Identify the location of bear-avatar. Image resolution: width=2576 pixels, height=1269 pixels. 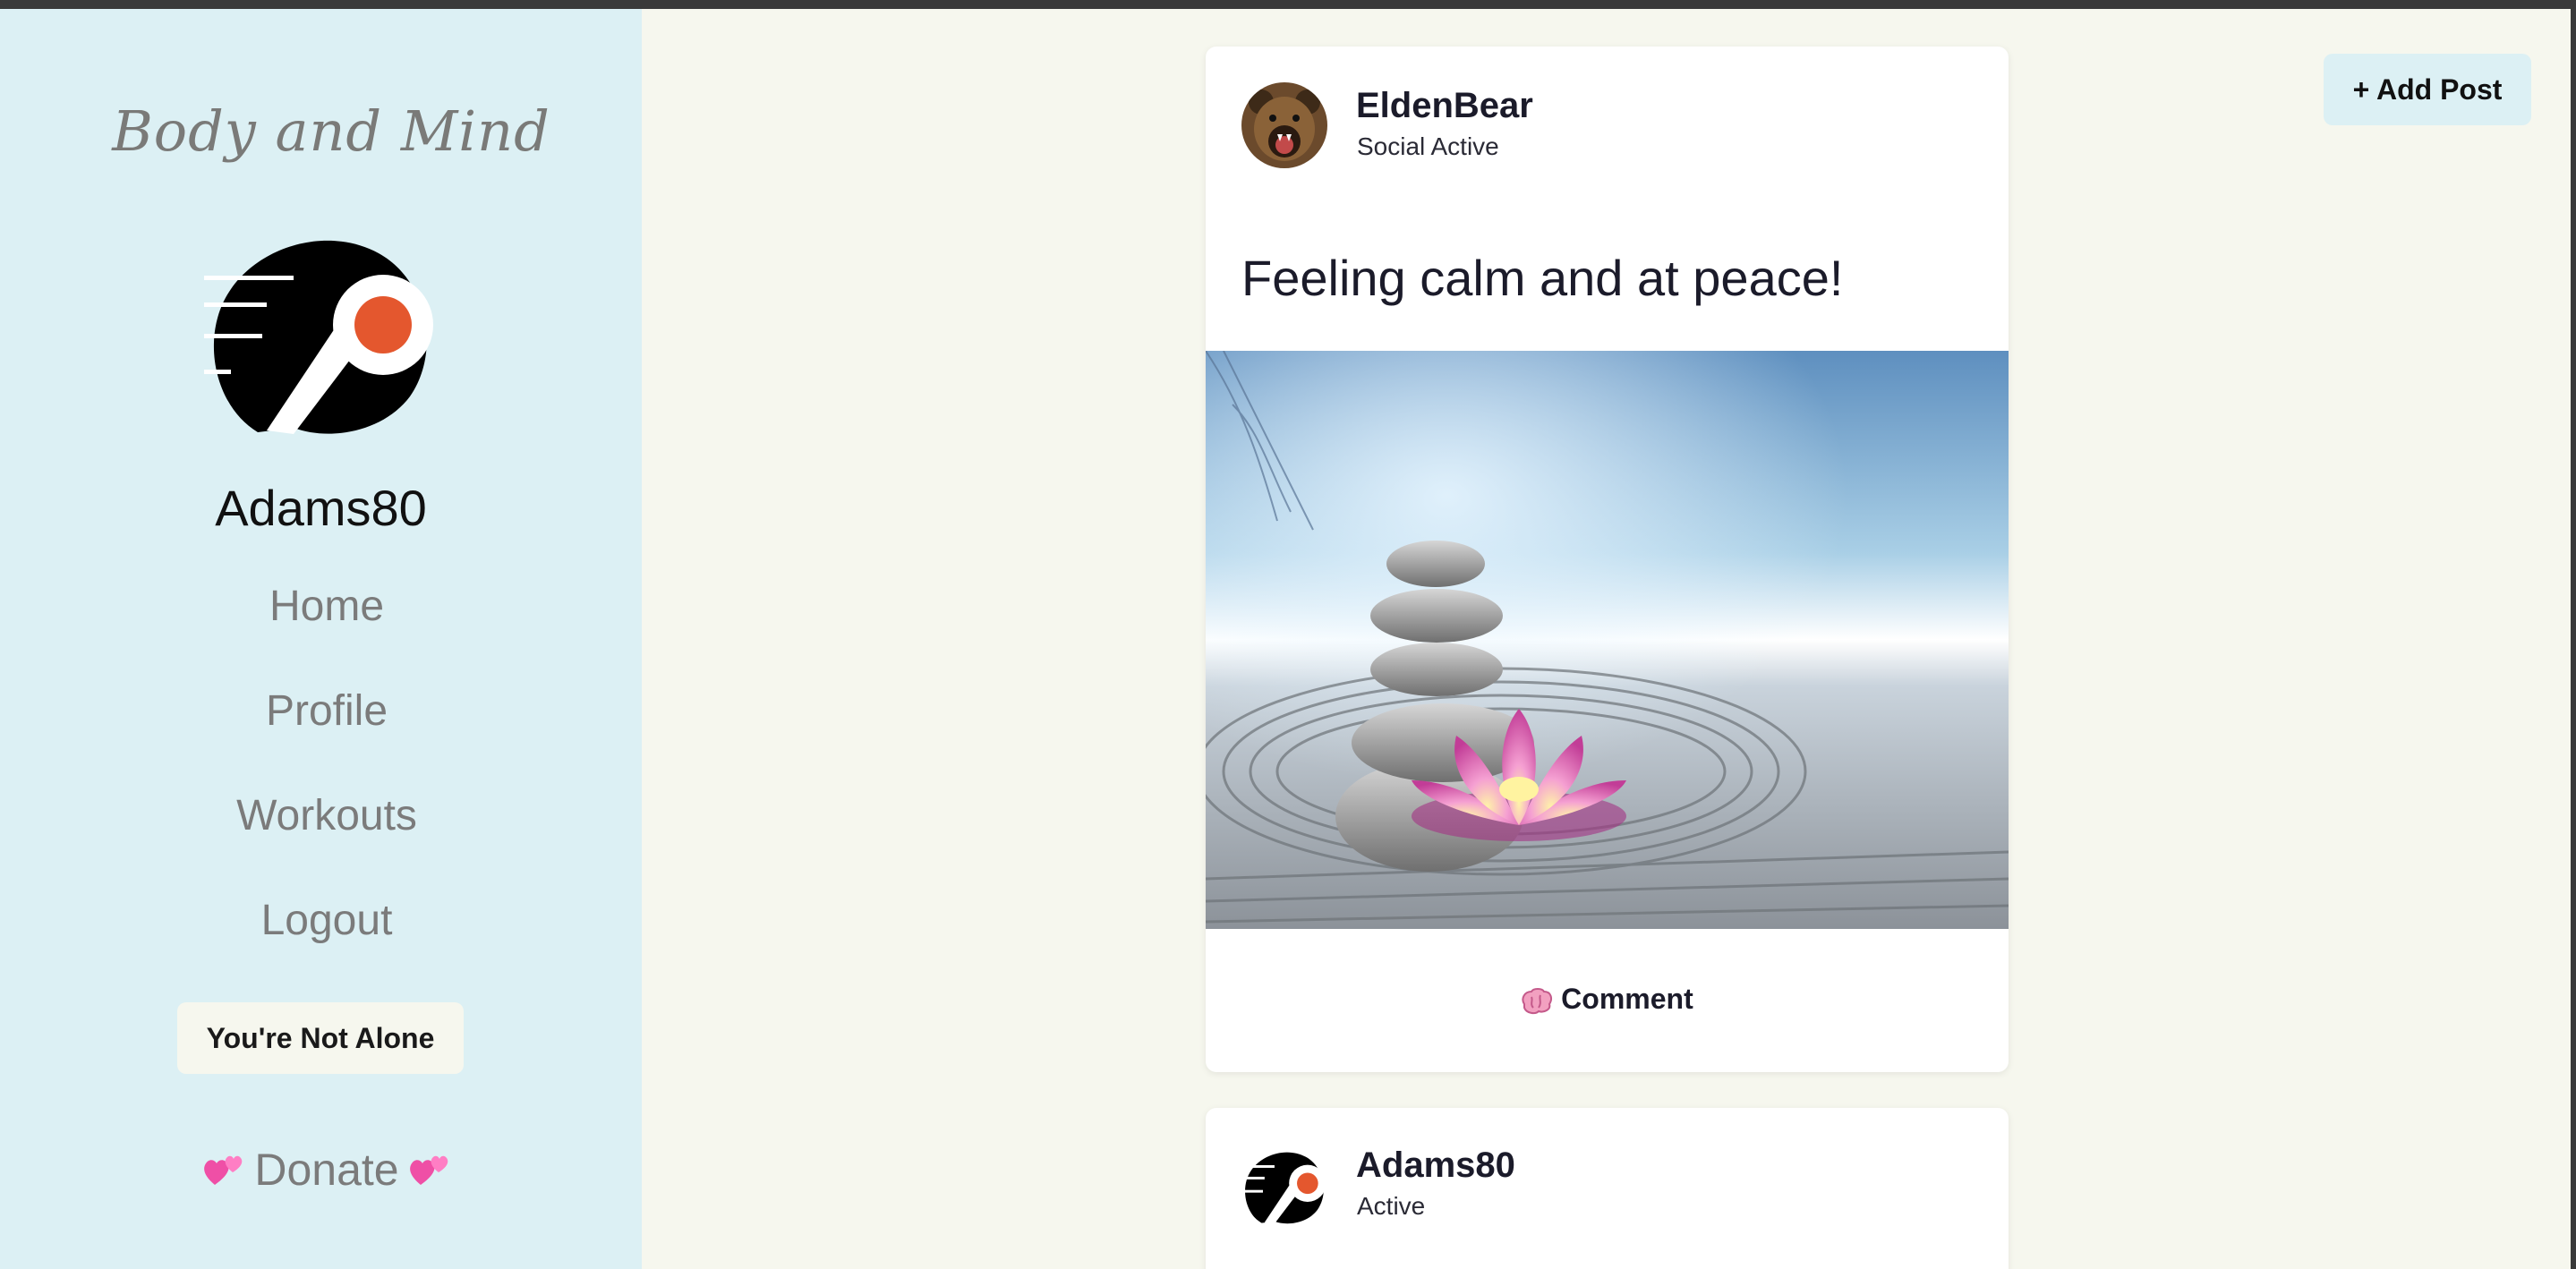
(1284, 125).